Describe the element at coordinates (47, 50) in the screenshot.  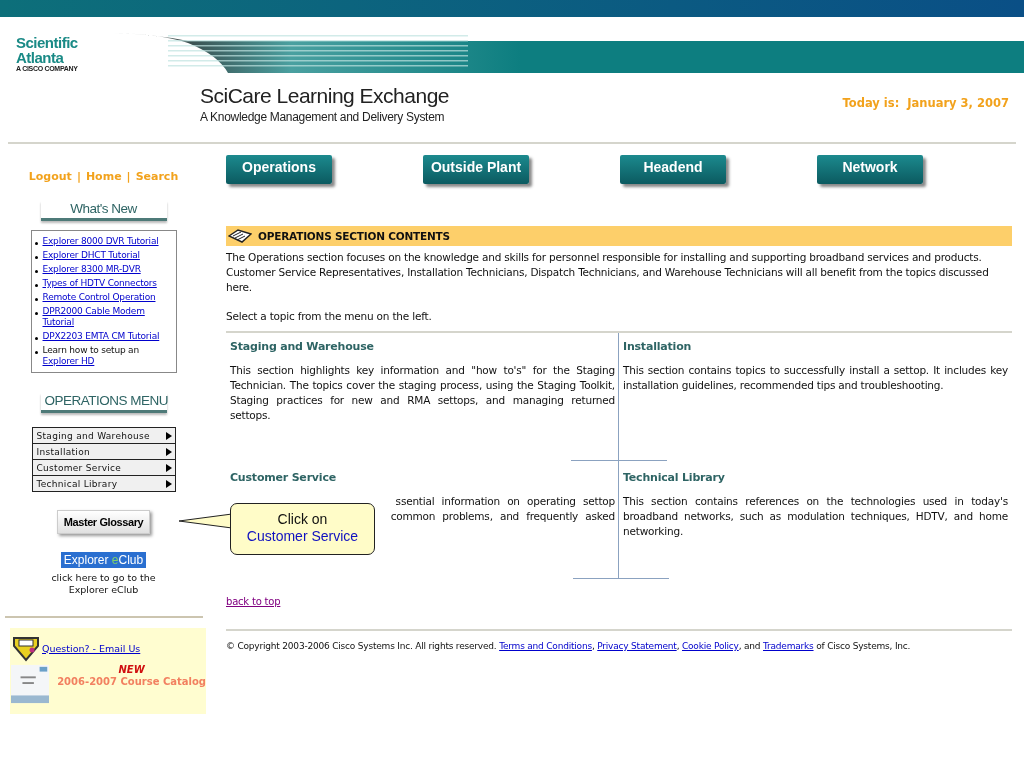
I see `logo-text: Scientific Atlanta` at that location.